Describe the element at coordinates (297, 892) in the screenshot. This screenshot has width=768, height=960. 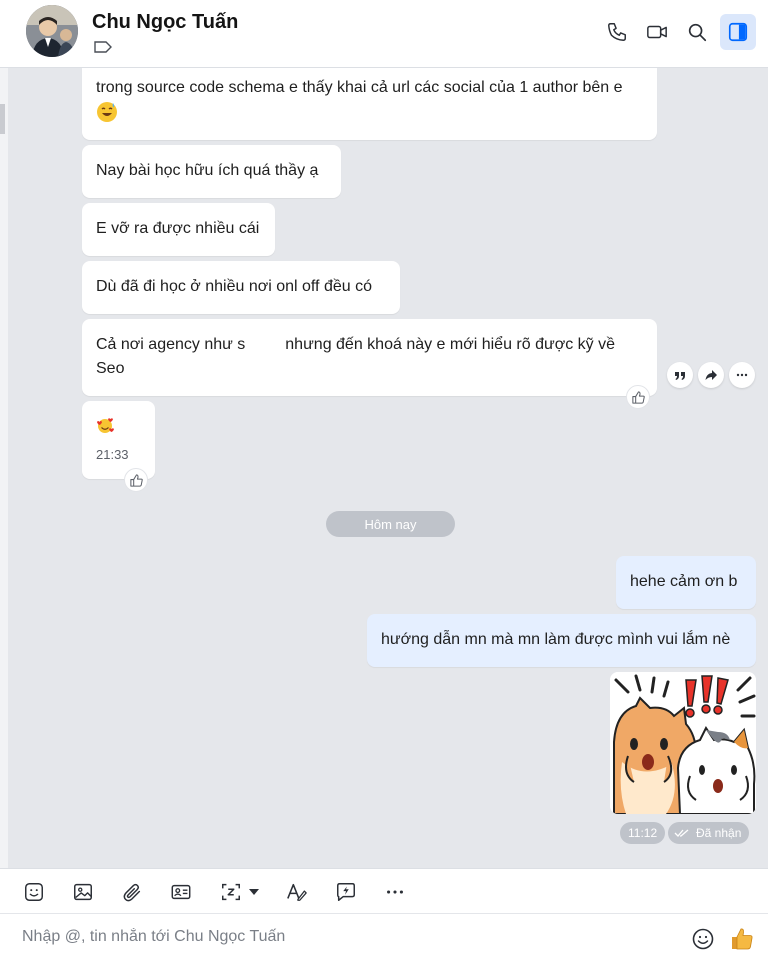
I see `text-format-icon` at that location.